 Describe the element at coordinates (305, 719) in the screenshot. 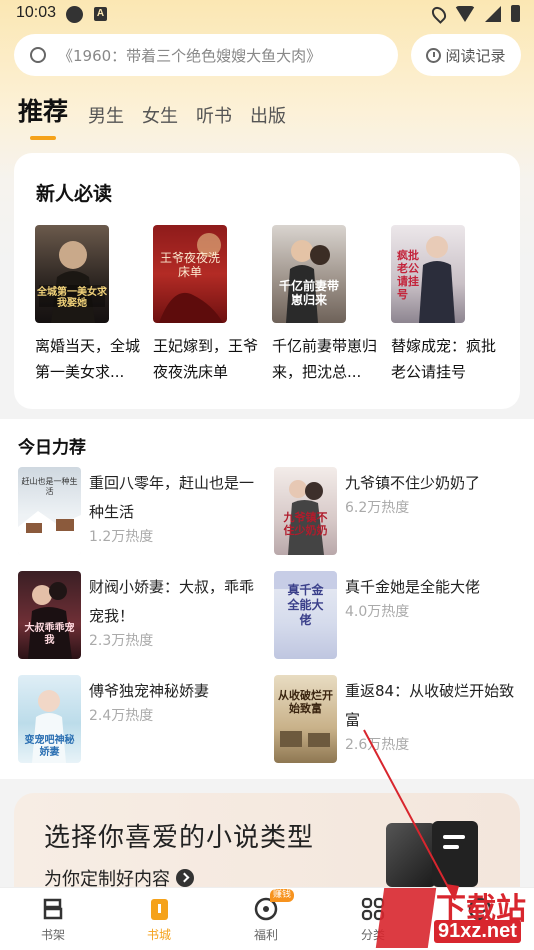

I see `book-cover: 从收破烂开始致富` at that location.